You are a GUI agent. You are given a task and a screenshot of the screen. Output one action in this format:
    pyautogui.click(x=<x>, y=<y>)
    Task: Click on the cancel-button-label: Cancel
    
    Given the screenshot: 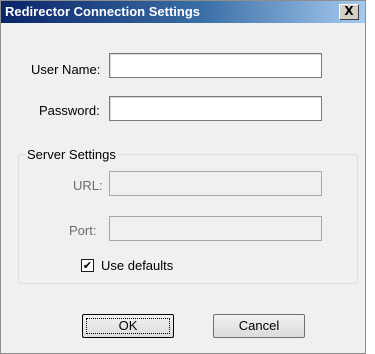 What is the action you would take?
    pyautogui.click(x=259, y=325)
    